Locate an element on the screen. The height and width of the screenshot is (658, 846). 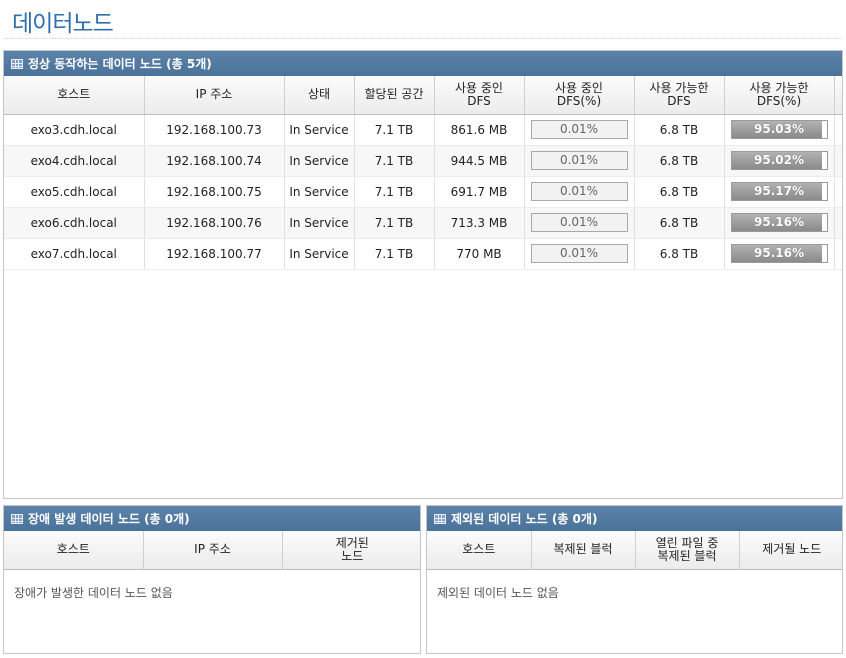
dead-empty-message: 장애가 발생한 데이터 노드 없음 is located at coordinates (93, 592).